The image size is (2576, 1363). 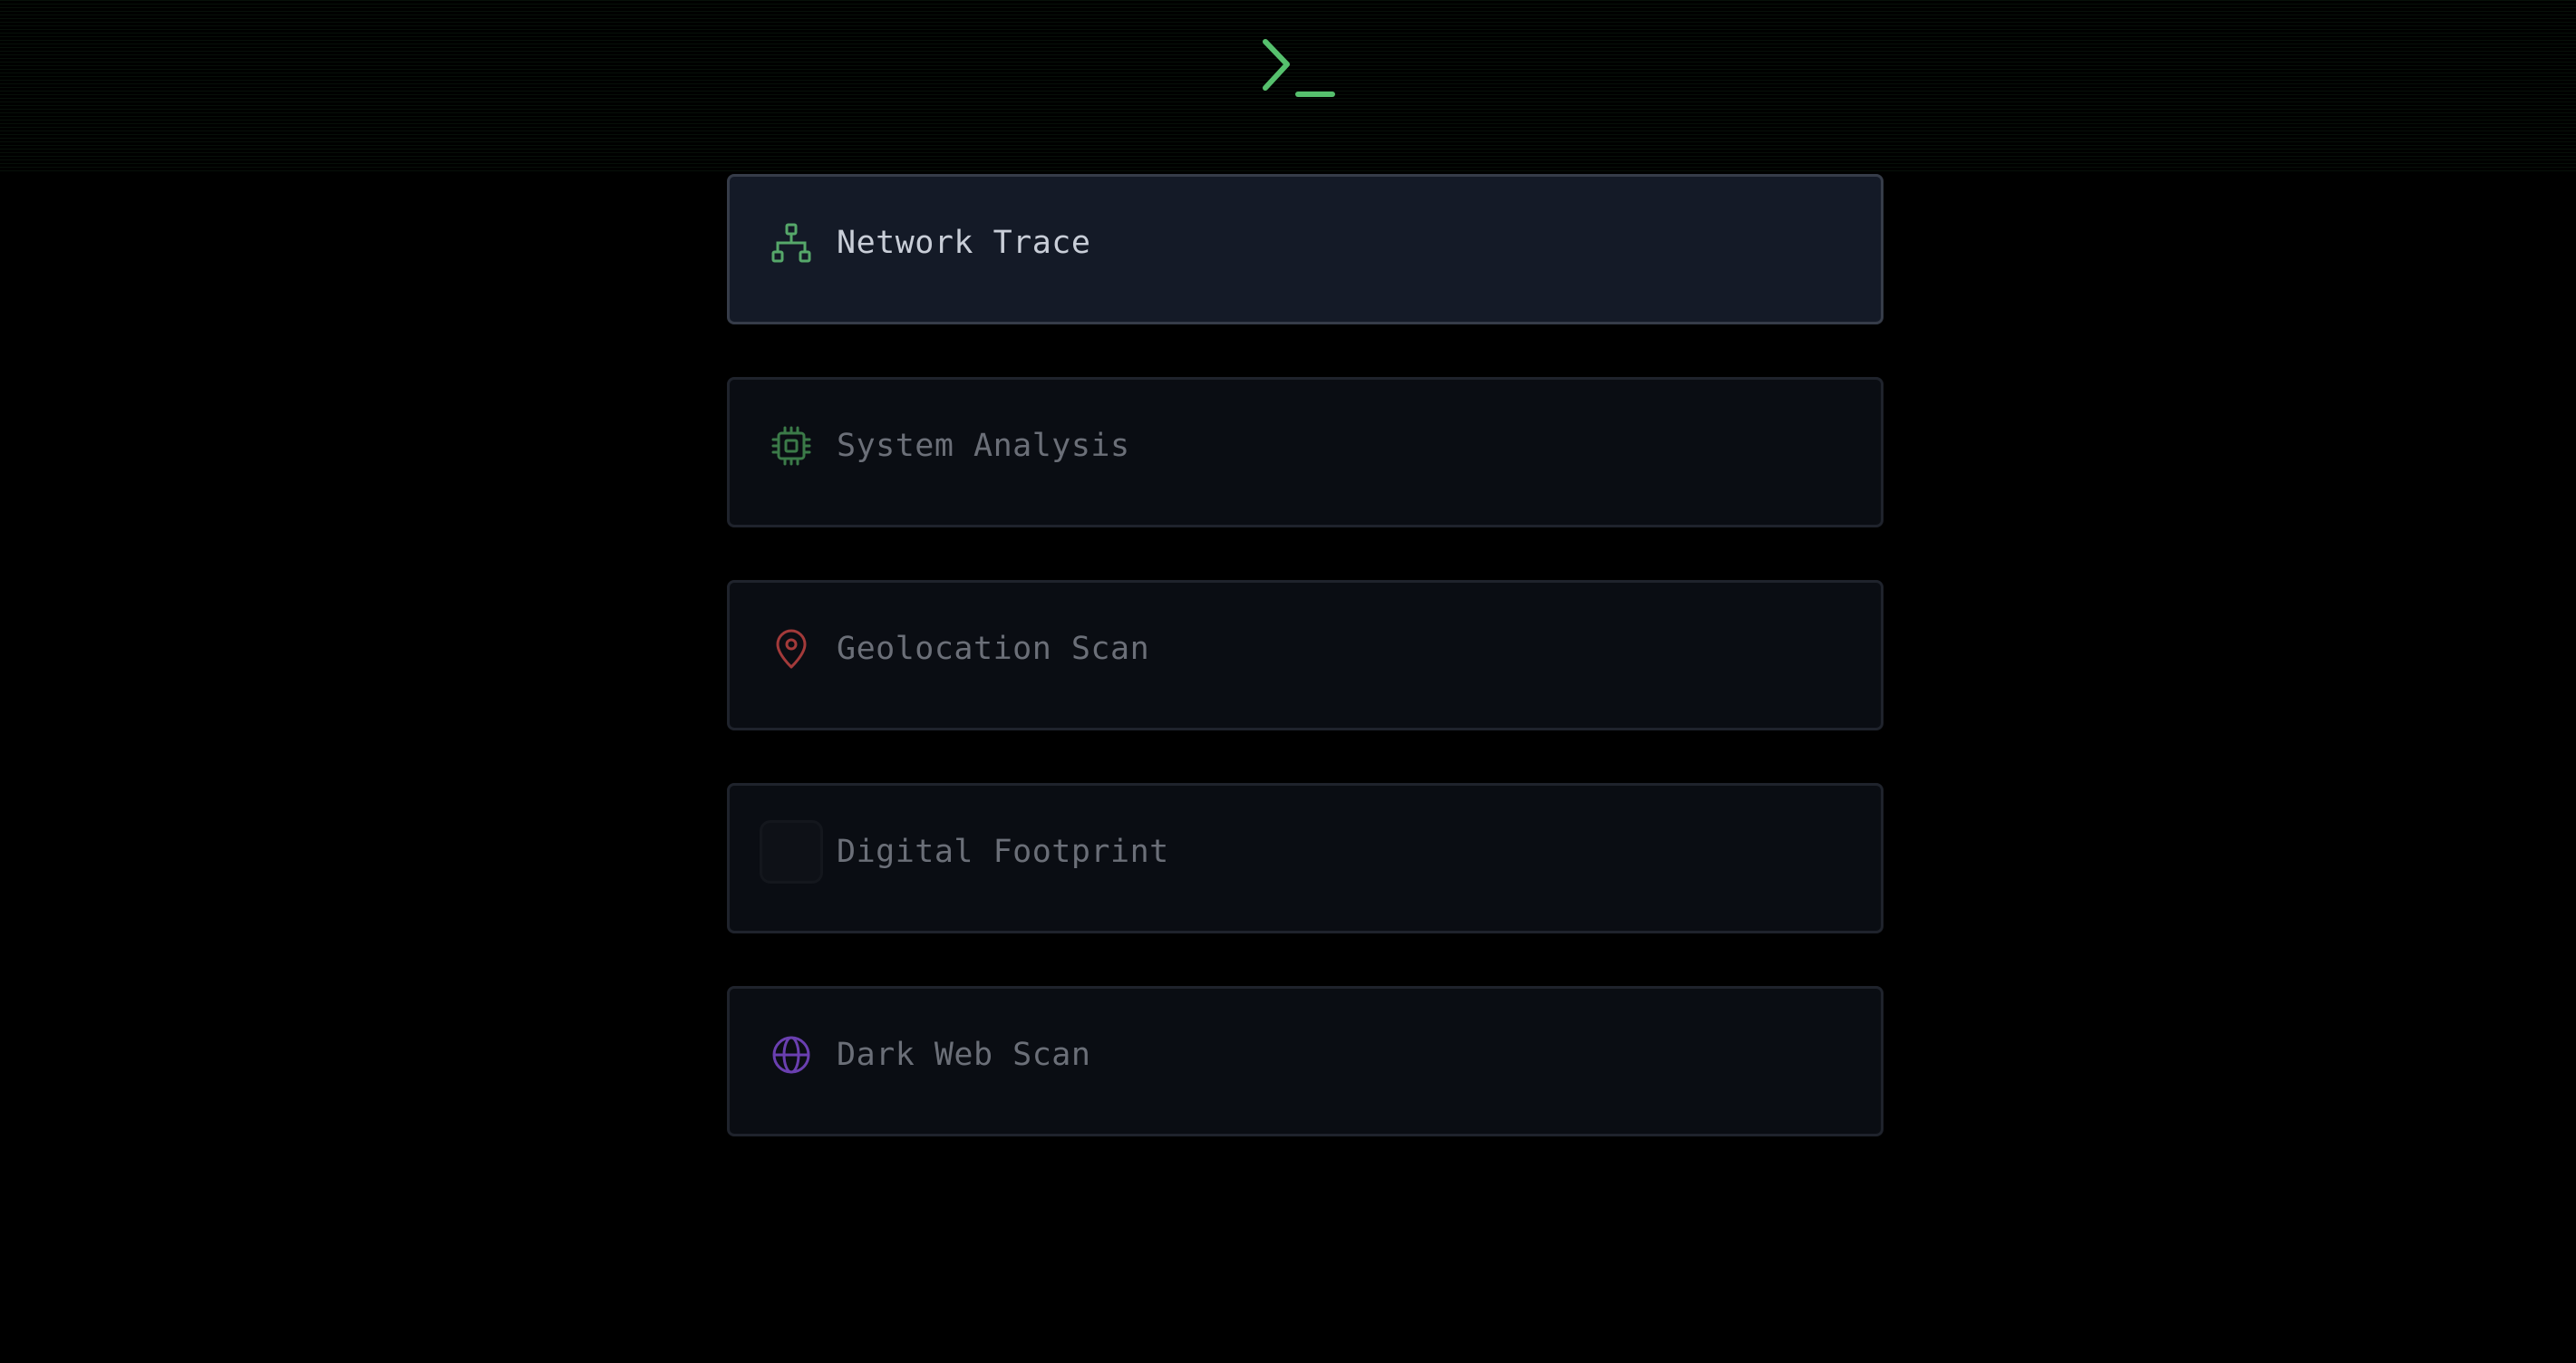 I want to click on terminal-prompt-icon, so click(x=1299, y=68).